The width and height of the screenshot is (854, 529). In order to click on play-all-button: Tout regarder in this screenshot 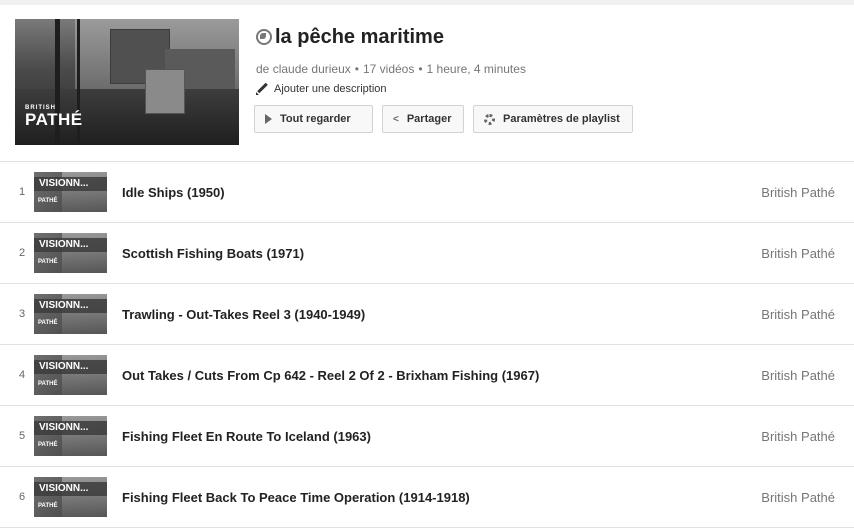, I will do `click(313, 119)`.